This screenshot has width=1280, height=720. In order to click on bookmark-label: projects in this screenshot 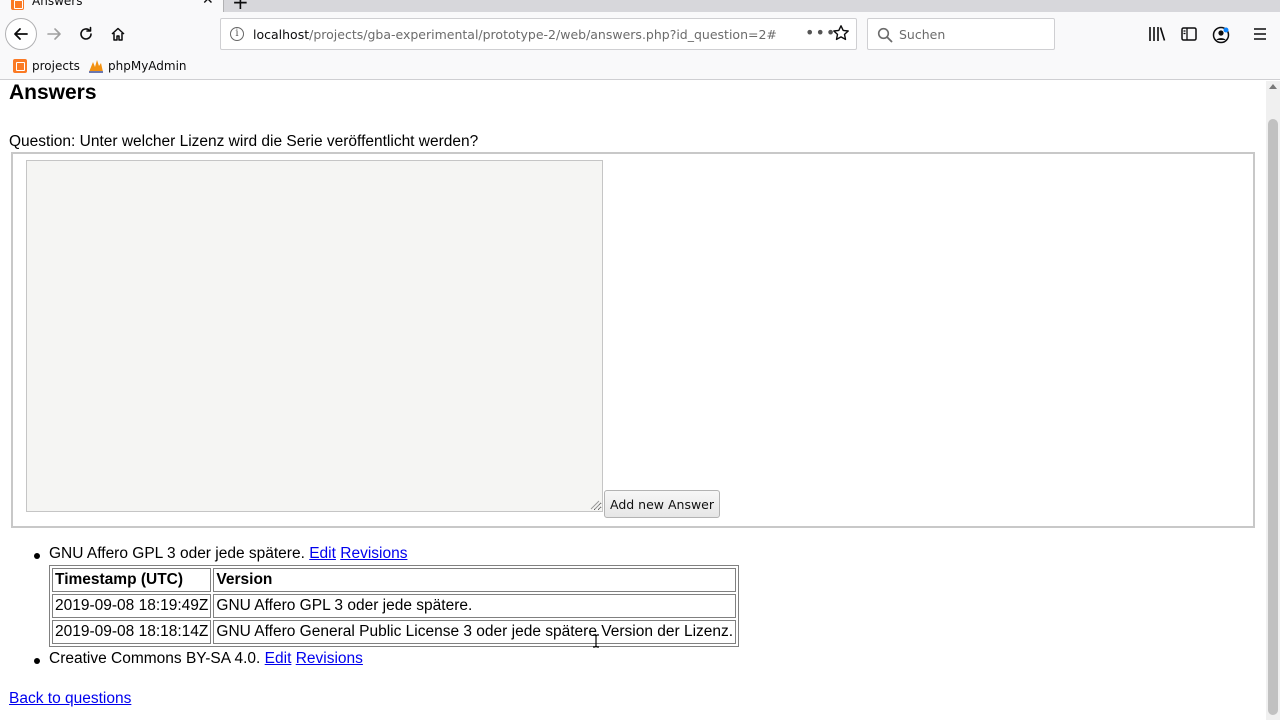, I will do `click(56, 66)`.